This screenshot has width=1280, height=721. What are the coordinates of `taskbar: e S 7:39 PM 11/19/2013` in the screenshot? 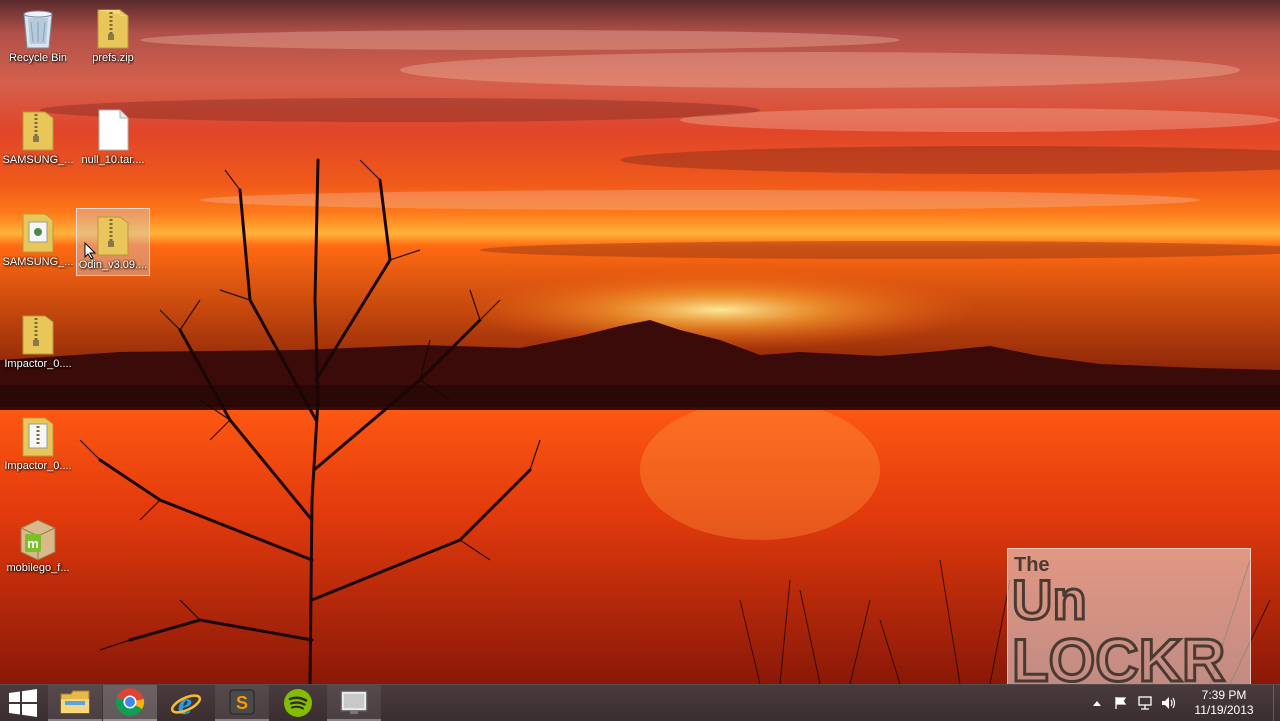 It's located at (640, 702).